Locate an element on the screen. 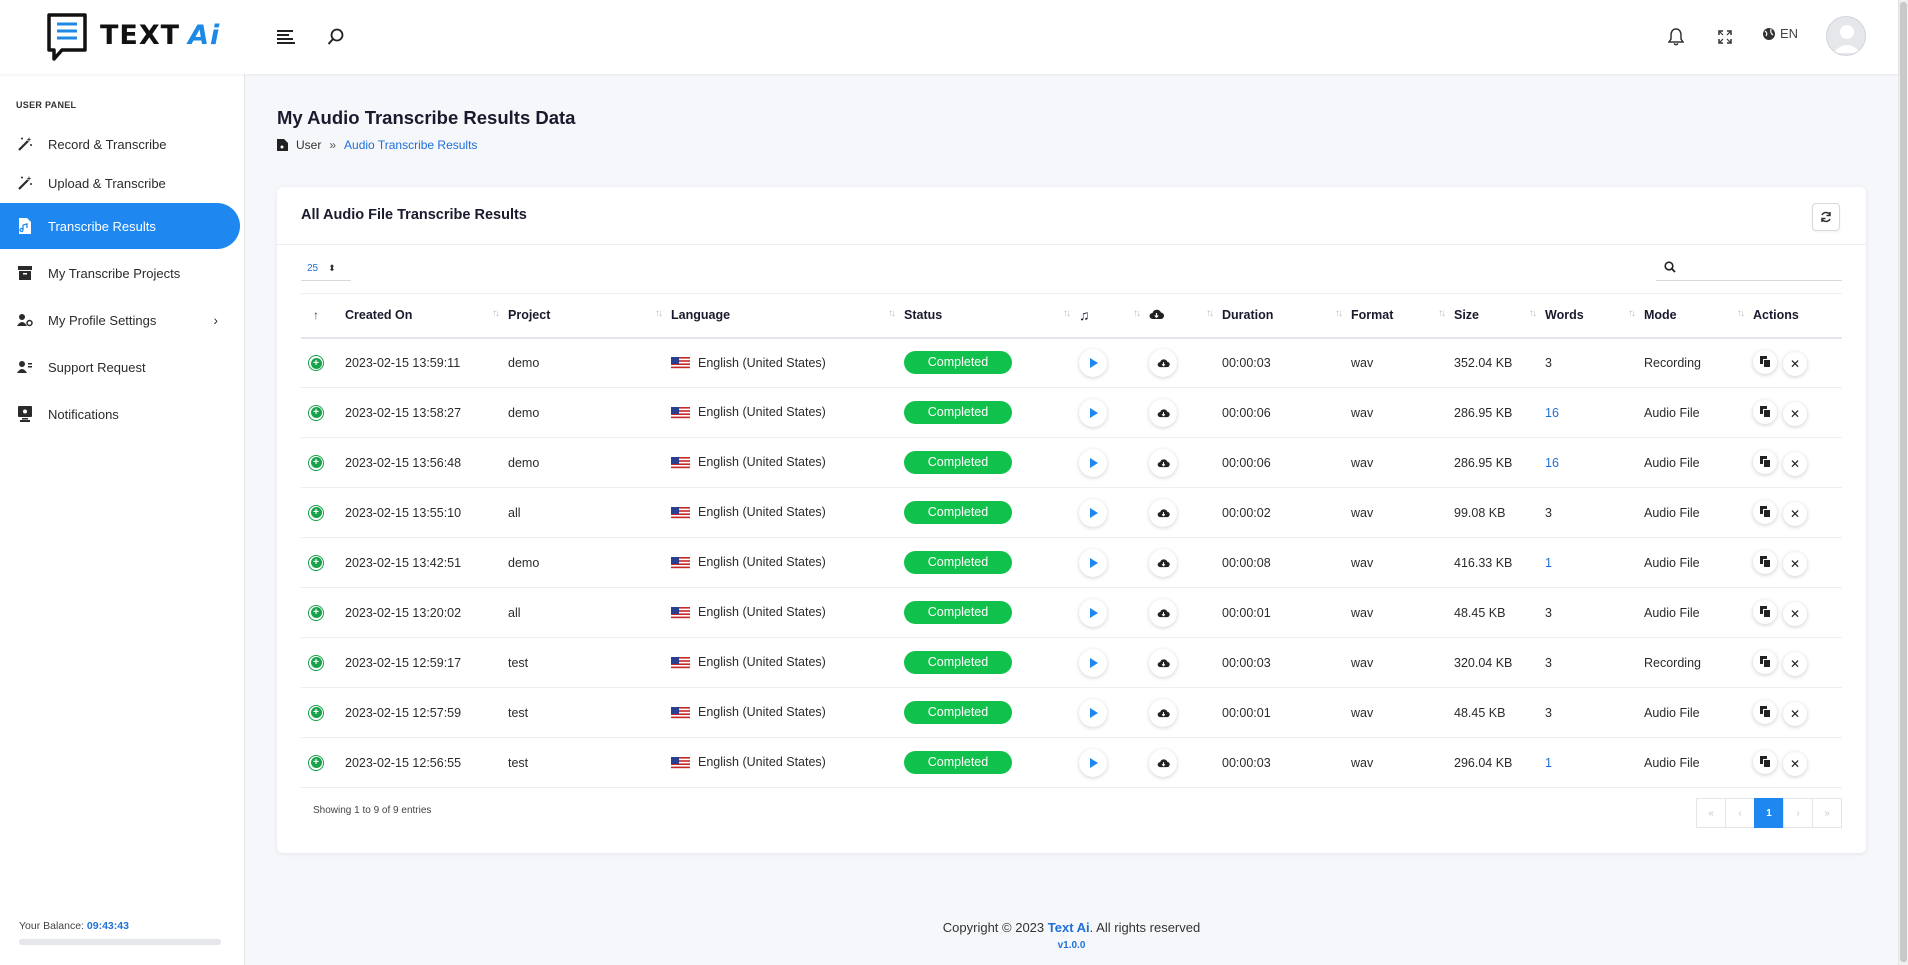 The height and width of the screenshot is (965, 1908). breadcrumb-current: Audio Transcribe Results is located at coordinates (410, 145).